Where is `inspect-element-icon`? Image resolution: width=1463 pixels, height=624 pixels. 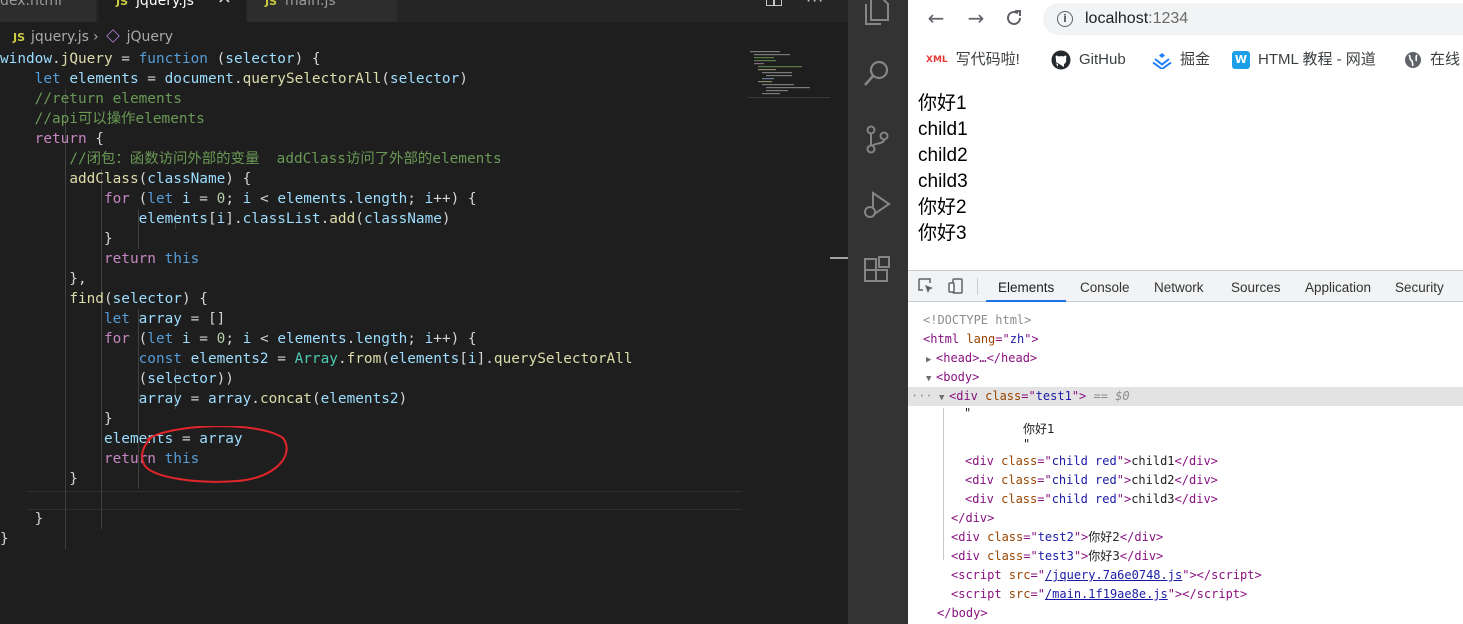 inspect-element-icon is located at coordinates (926, 286).